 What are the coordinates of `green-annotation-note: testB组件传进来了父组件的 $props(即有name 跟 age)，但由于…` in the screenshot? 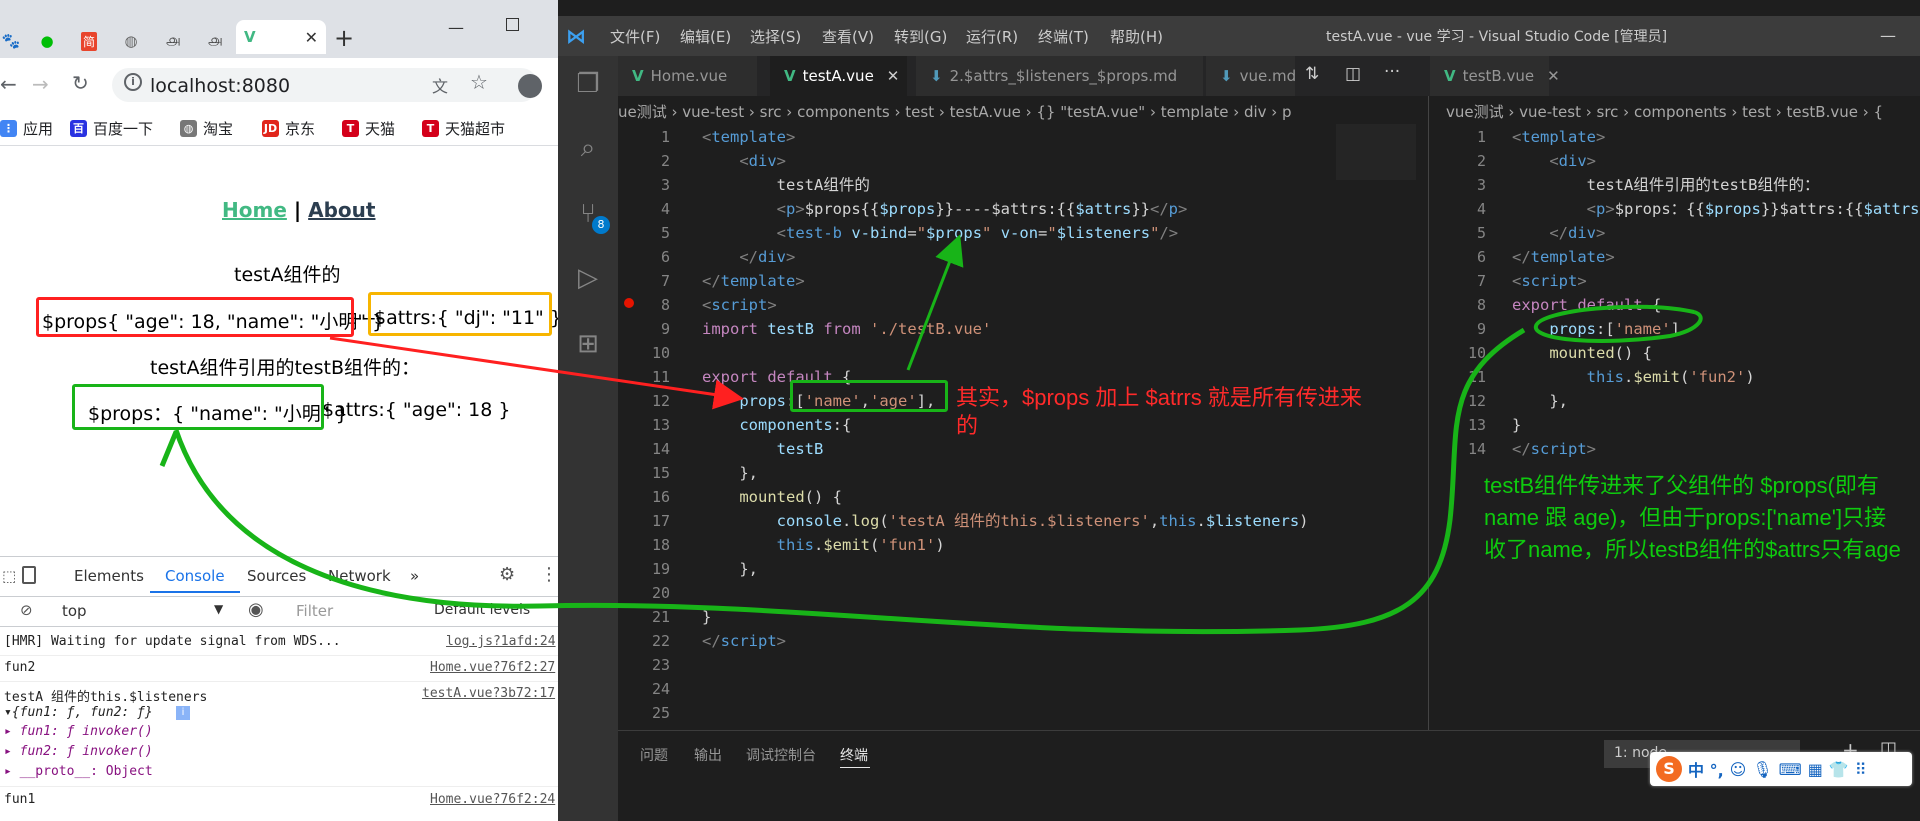 It's located at (1692, 517).